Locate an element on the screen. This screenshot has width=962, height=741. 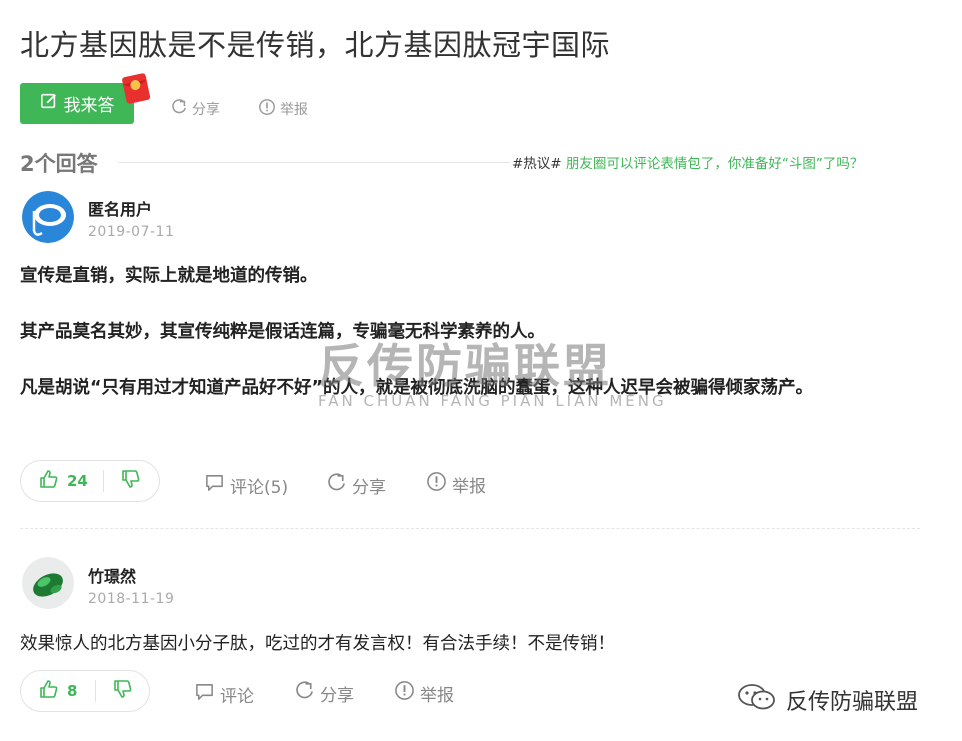
answer-2-like-count: 8 is located at coordinates (72, 691).